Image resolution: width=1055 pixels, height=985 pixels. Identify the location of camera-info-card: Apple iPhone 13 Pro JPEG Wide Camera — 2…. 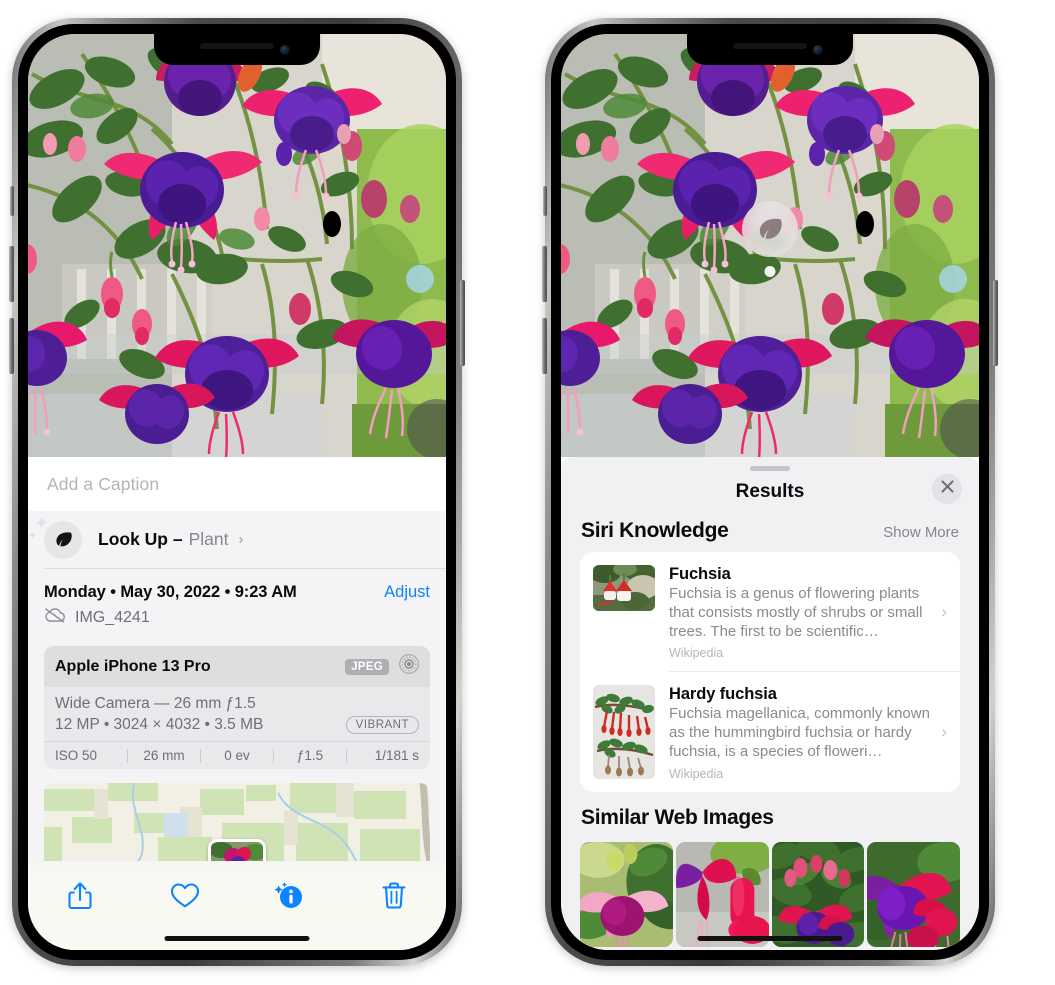
(237, 707).